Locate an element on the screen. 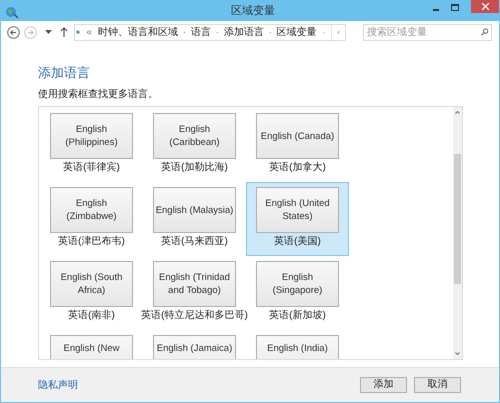 The image size is (500, 403). breadcrumb: 区域变量 is located at coordinates (296, 32).